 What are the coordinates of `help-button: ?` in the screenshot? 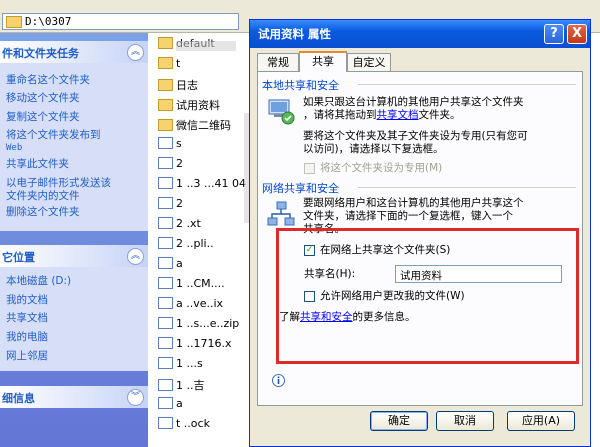 It's located at (554, 34).